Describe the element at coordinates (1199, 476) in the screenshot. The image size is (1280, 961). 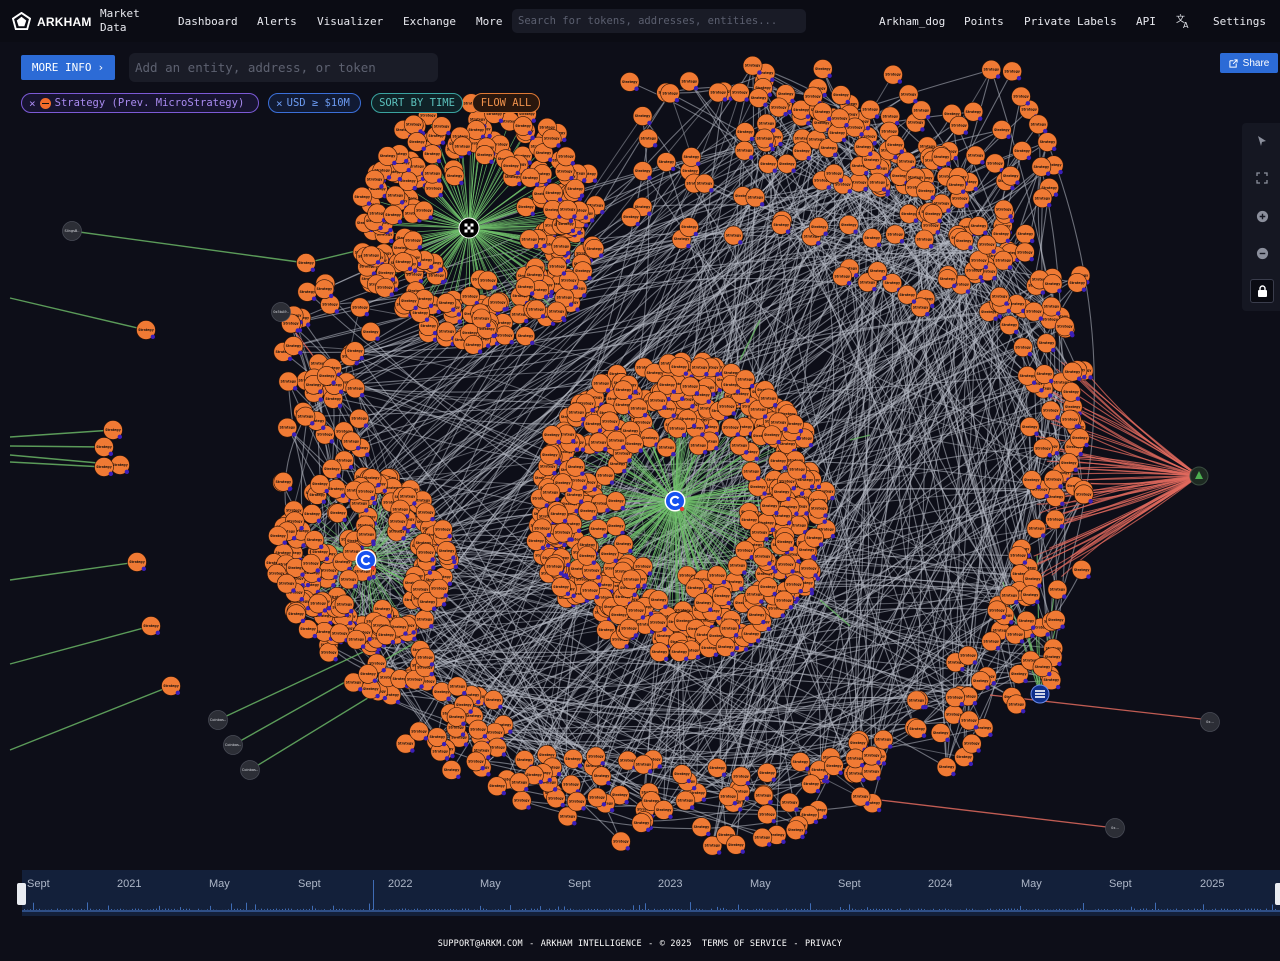
I see `arkham-icon` at that location.